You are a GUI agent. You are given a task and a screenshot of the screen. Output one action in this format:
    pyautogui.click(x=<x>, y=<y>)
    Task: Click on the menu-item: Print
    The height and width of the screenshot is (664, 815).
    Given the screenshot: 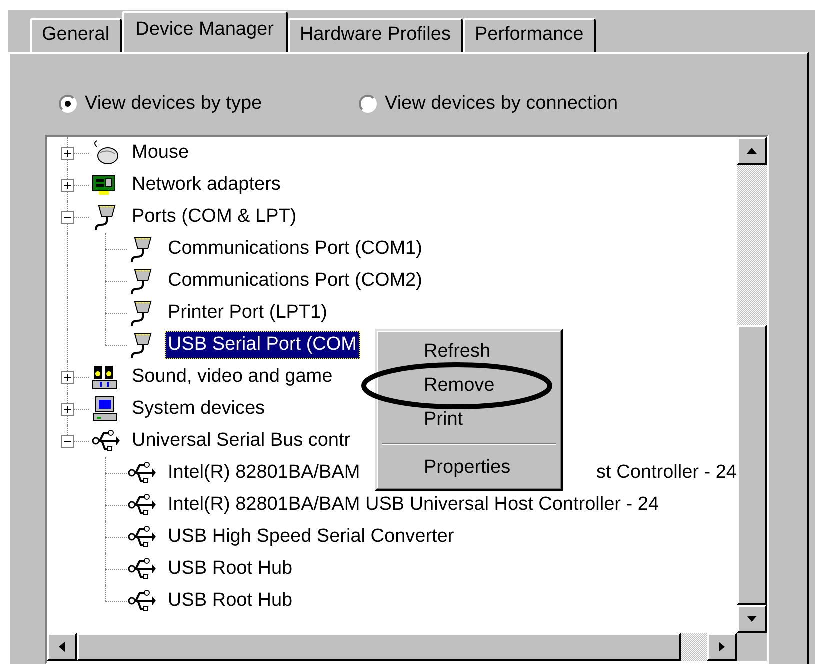 What is the action you would take?
    pyautogui.click(x=469, y=420)
    